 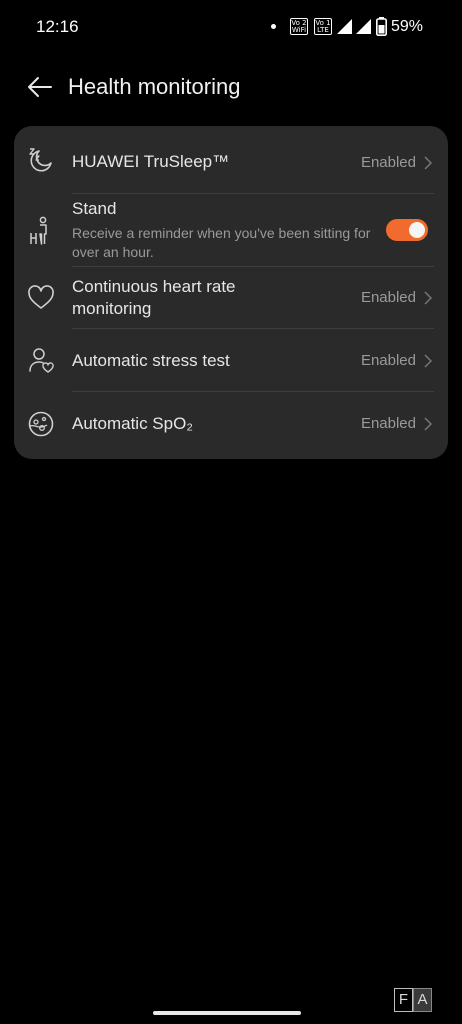 What do you see at coordinates (57, 26) in the screenshot?
I see `status-time: 12:16` at bounding box center [57, 26].